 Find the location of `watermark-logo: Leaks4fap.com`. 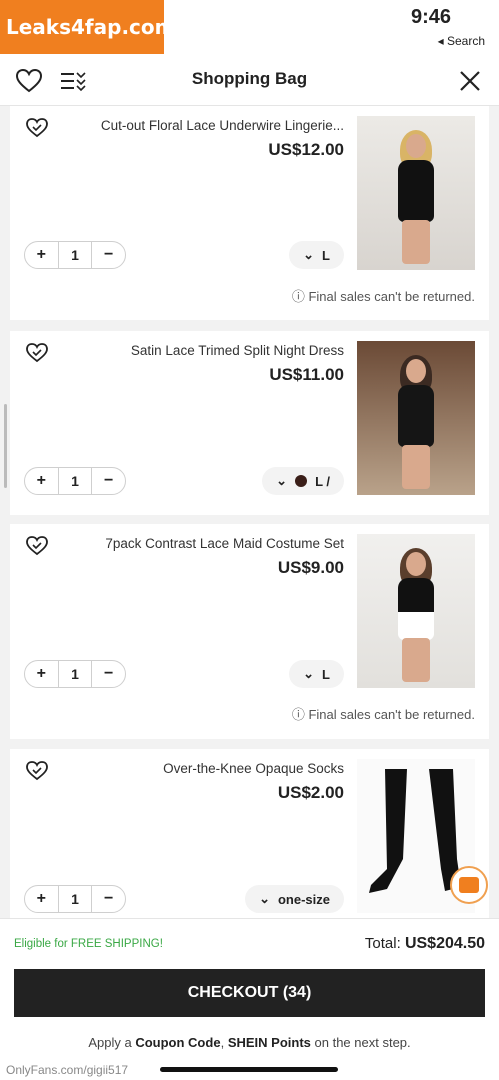

watermark-logo: Leaks4fap.com is located at coordinates (87, 27).